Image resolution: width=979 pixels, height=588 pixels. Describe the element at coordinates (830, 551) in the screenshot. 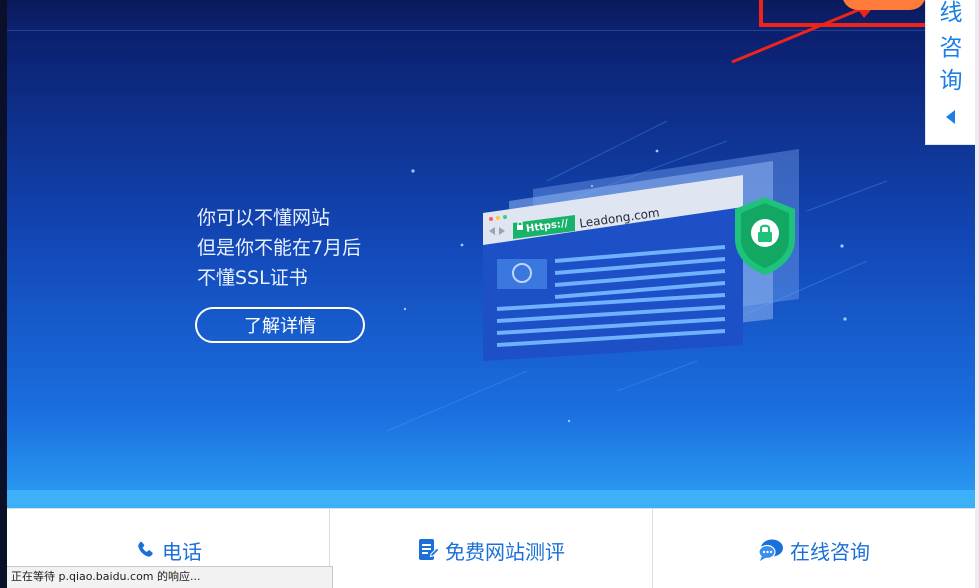

I see `online-consult-label: 在线咨询` at that location.